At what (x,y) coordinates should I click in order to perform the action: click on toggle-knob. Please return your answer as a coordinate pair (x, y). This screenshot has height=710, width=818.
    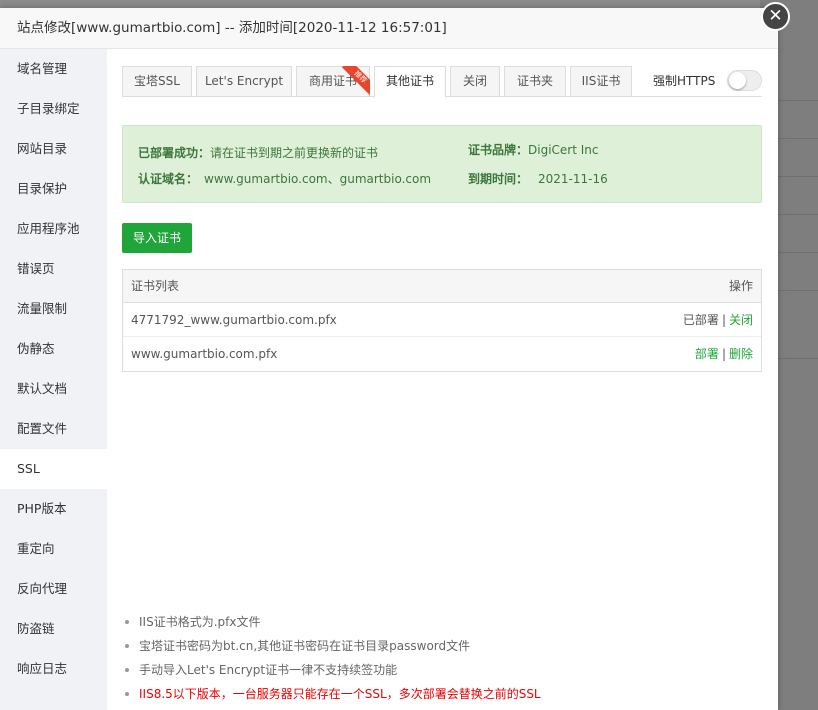
    Looking at the image, I should click on (737, 80).